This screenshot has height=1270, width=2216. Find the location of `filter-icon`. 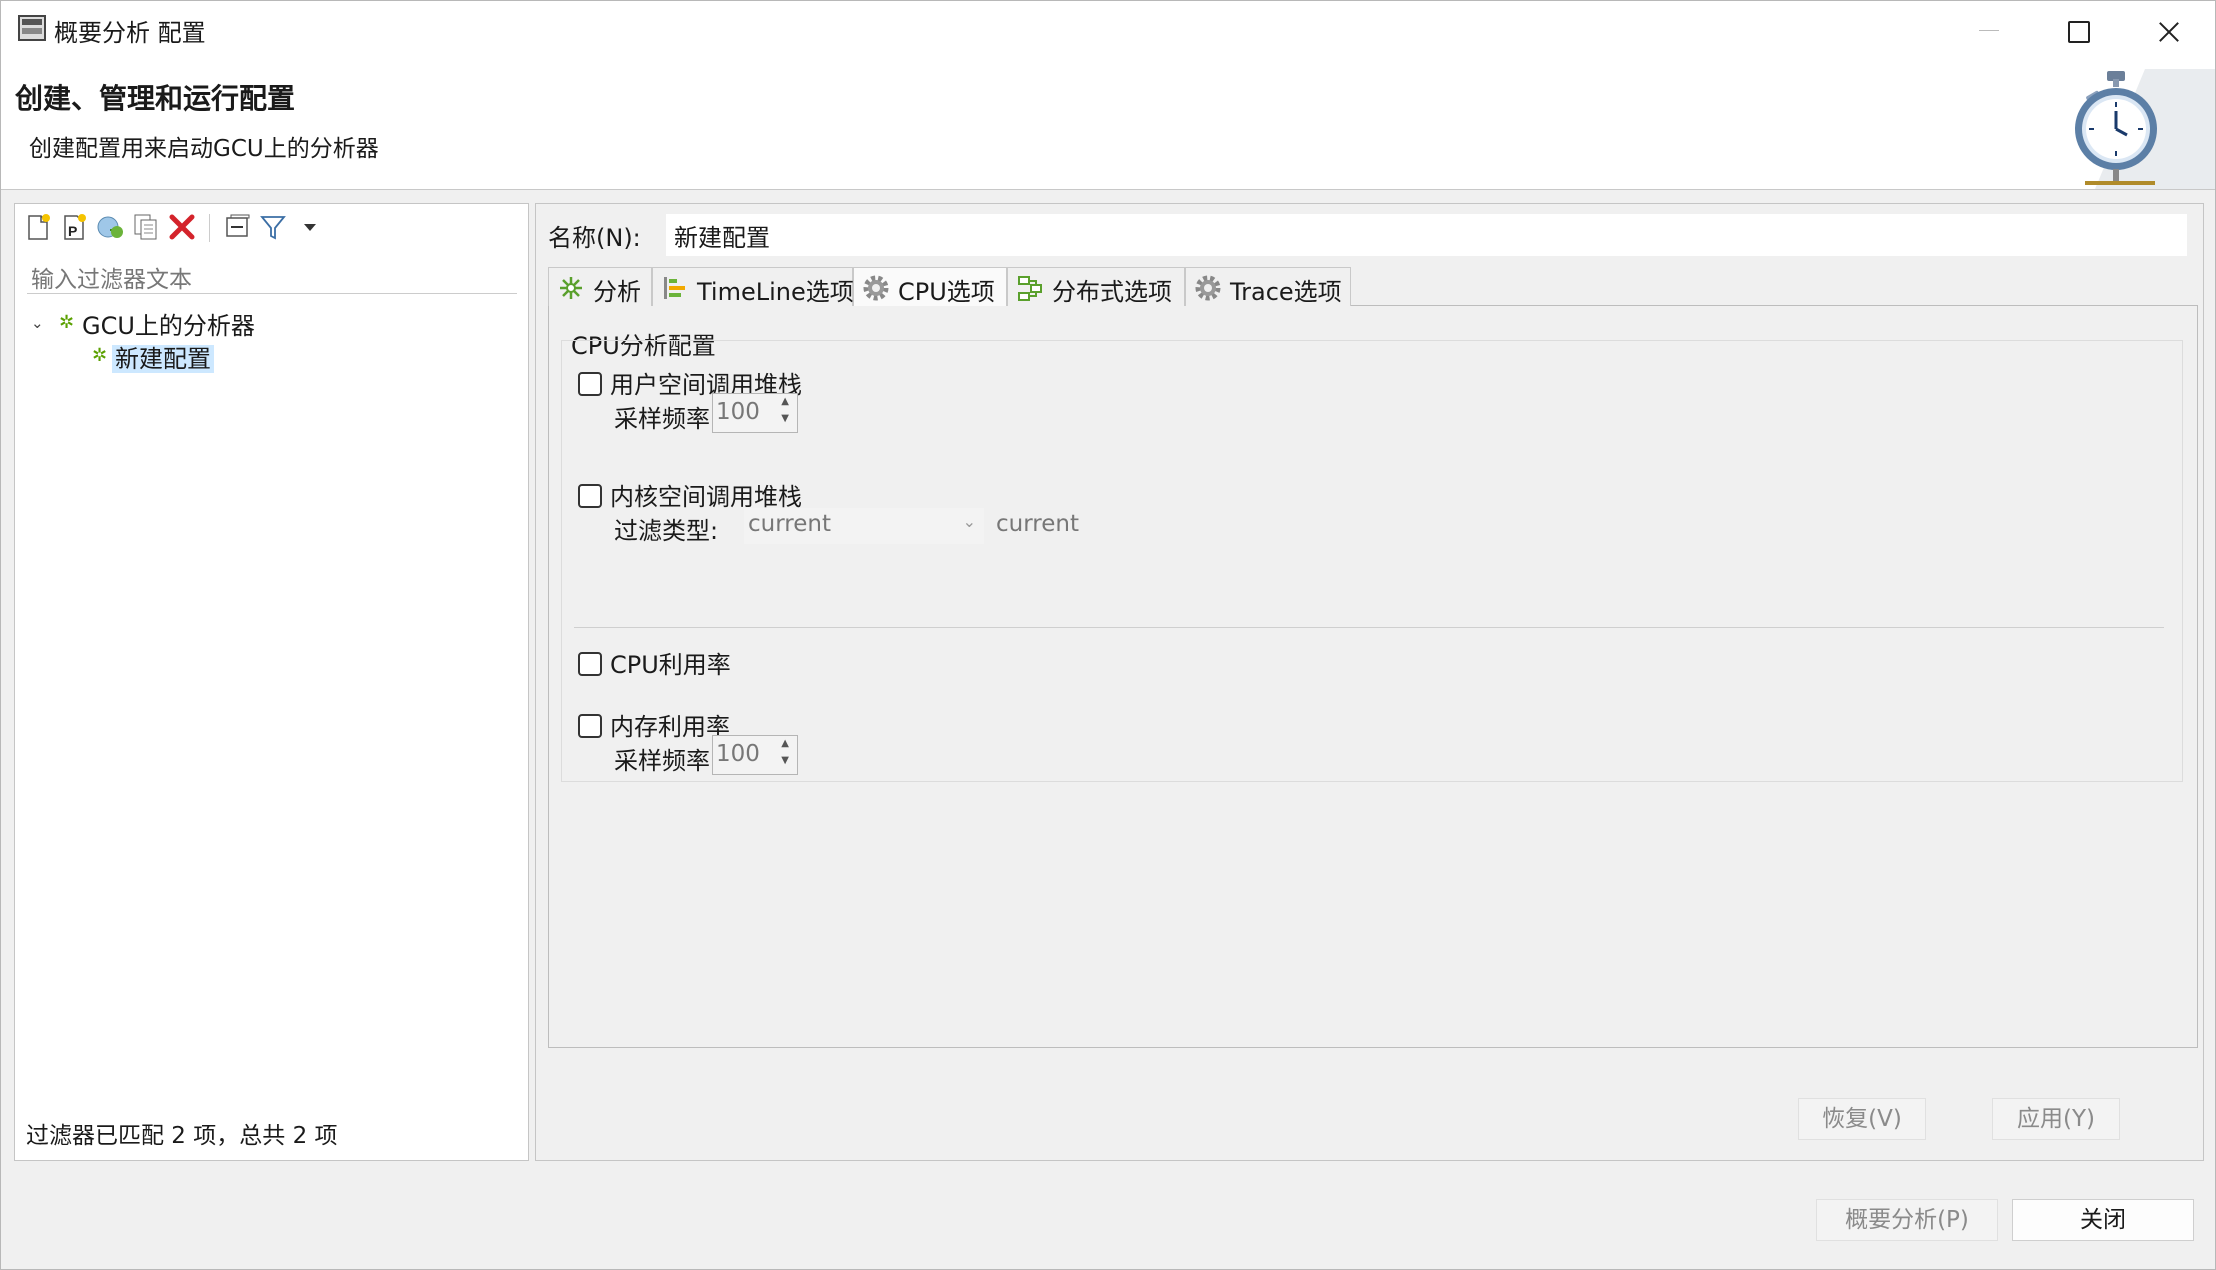

filter-icon is located at coordinates (274, 227).